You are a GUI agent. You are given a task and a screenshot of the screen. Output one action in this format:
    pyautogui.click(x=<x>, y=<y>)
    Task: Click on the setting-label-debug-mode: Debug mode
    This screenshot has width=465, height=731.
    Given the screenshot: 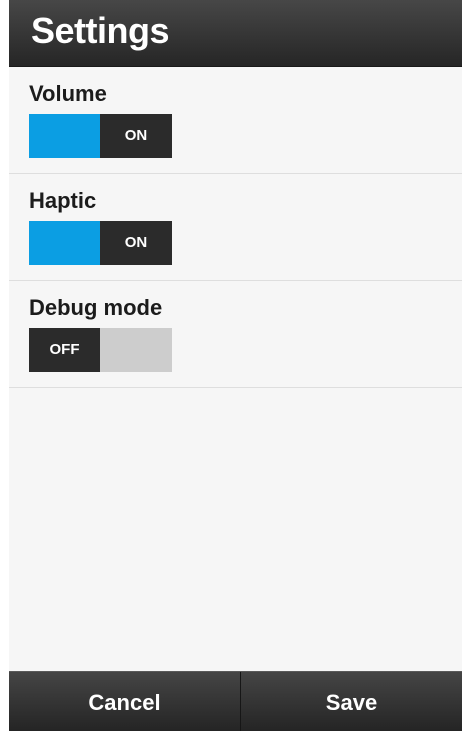 What is the action you would take?
    pyautogui.click(x=96, y=307)
    